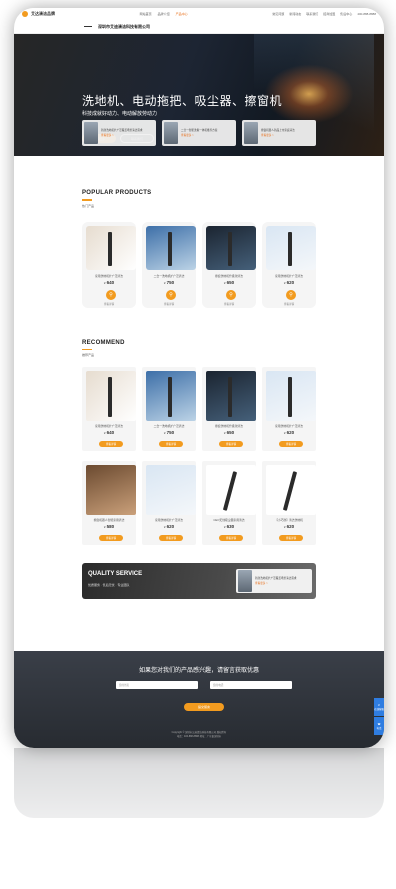 This screenshot has height=889, width=396. I want to click on product-card: 家用洗地机扩广泛清洁 ¥620 ⚲ 查看详情, so click(289, 264).